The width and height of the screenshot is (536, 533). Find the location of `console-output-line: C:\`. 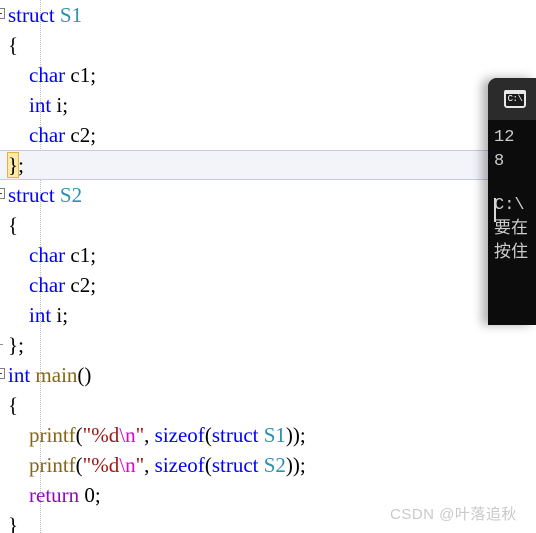

console-output-line: C:\ is located at coordinates (509, 205).